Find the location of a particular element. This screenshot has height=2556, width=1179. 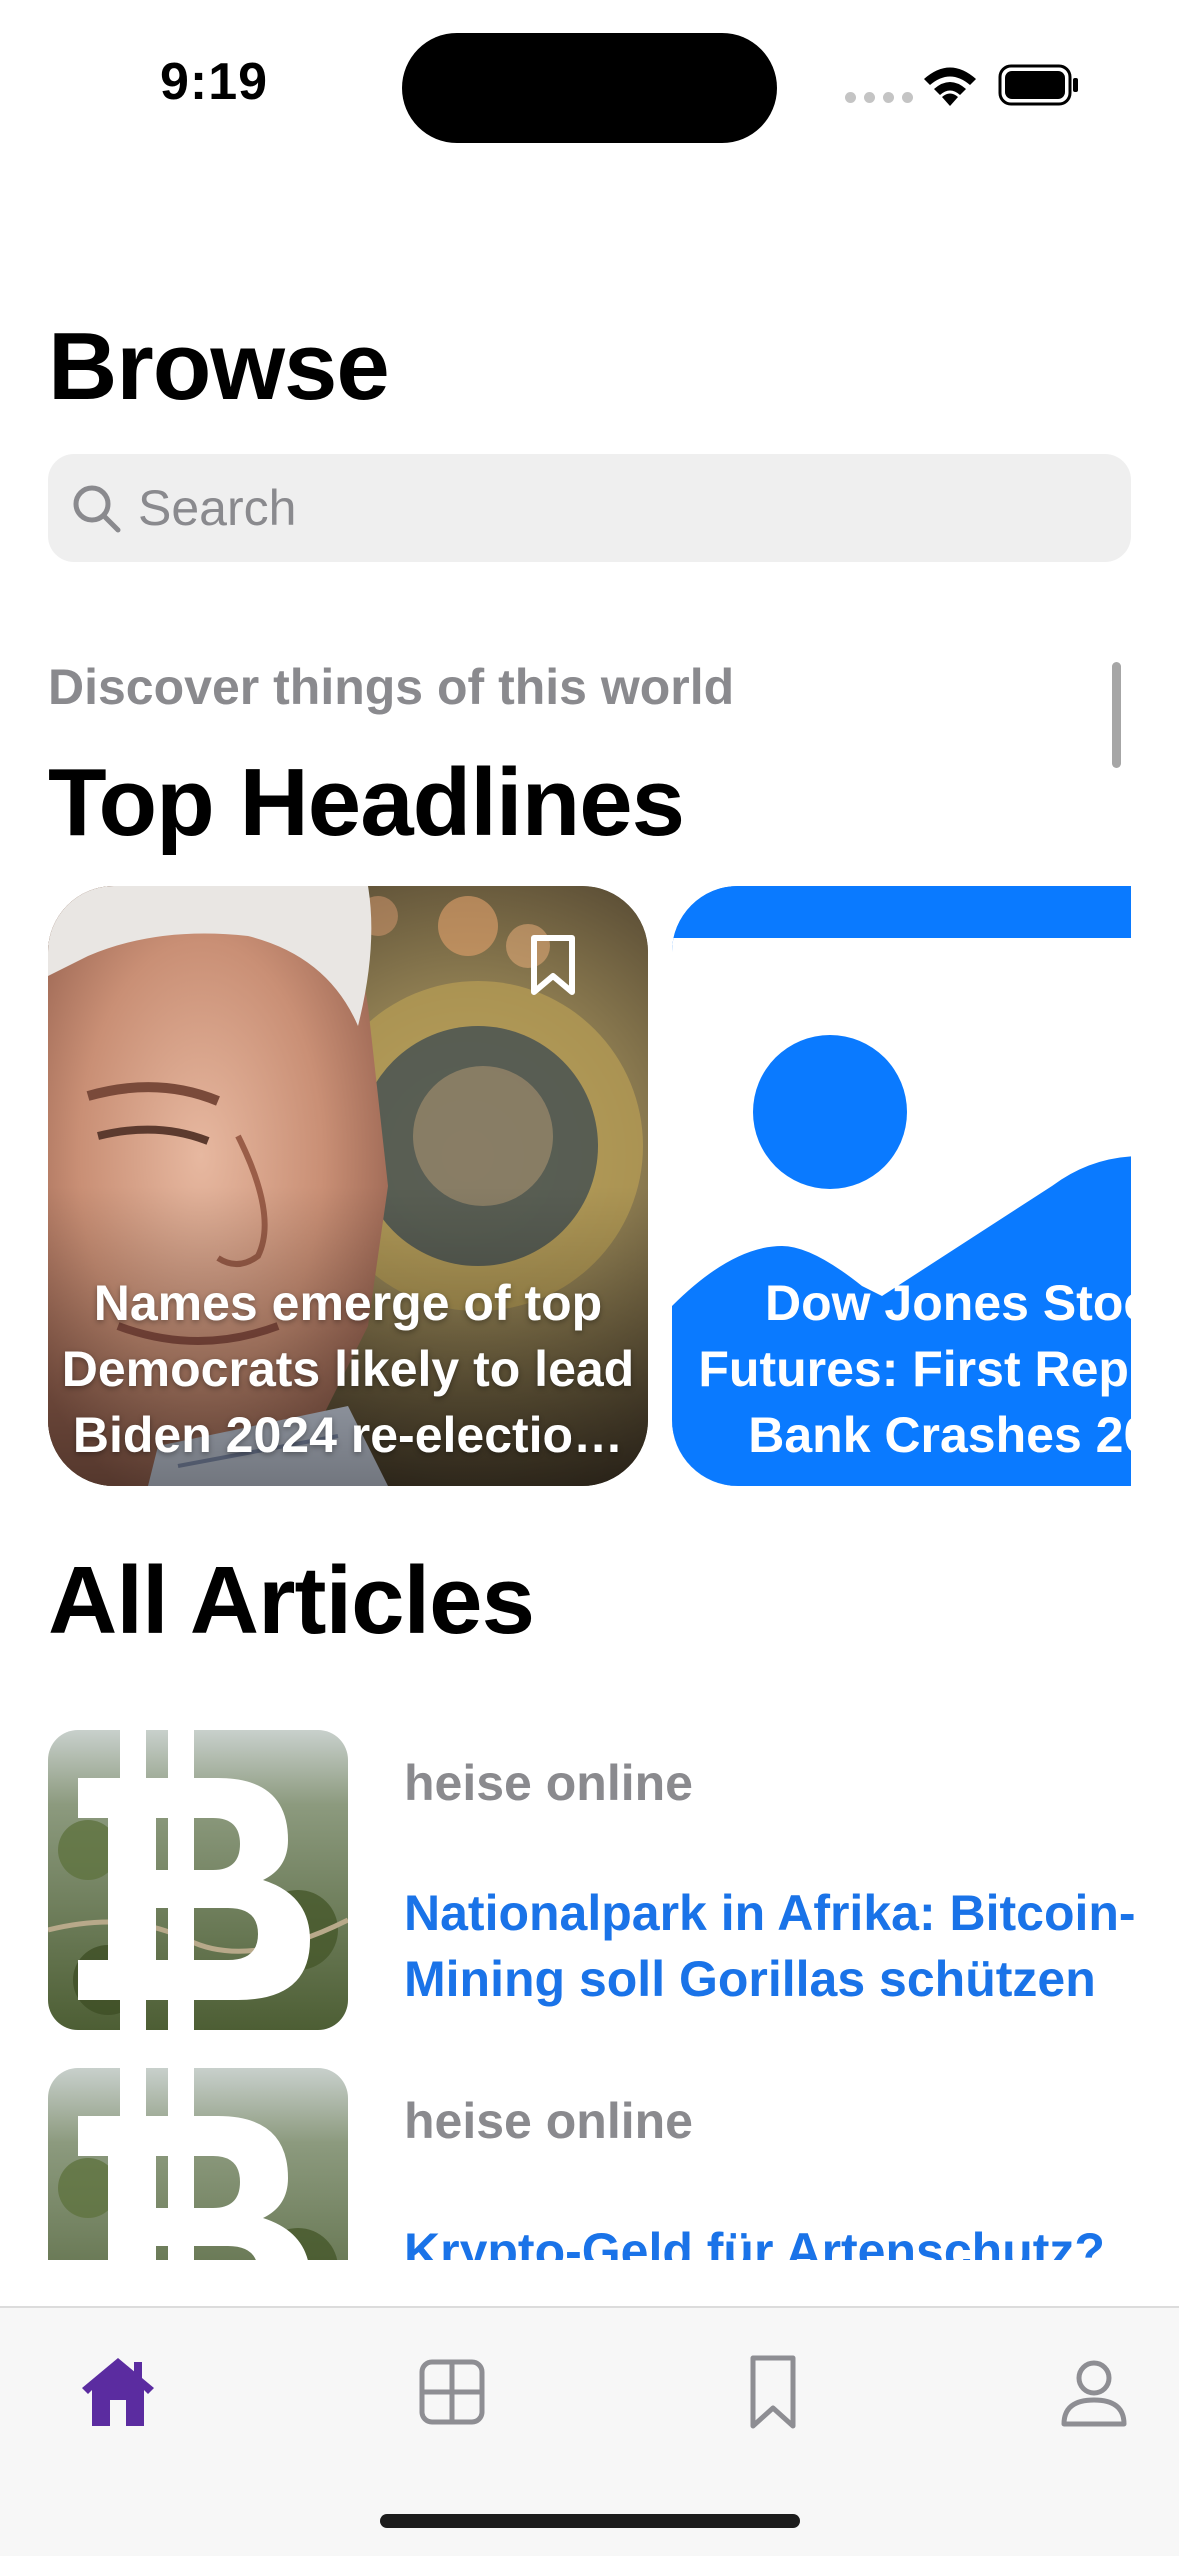

person-icon is located at coordinates (1094, 2392).